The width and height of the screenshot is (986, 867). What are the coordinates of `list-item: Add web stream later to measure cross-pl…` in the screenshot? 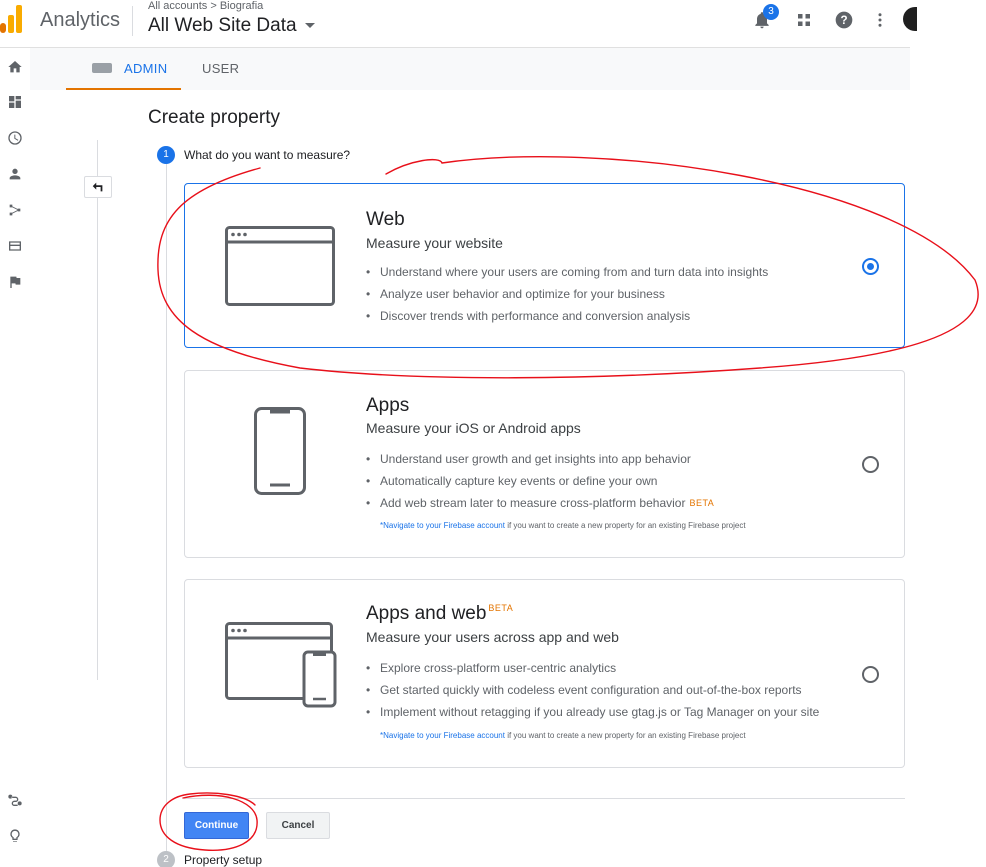 It's located at (540, 503).